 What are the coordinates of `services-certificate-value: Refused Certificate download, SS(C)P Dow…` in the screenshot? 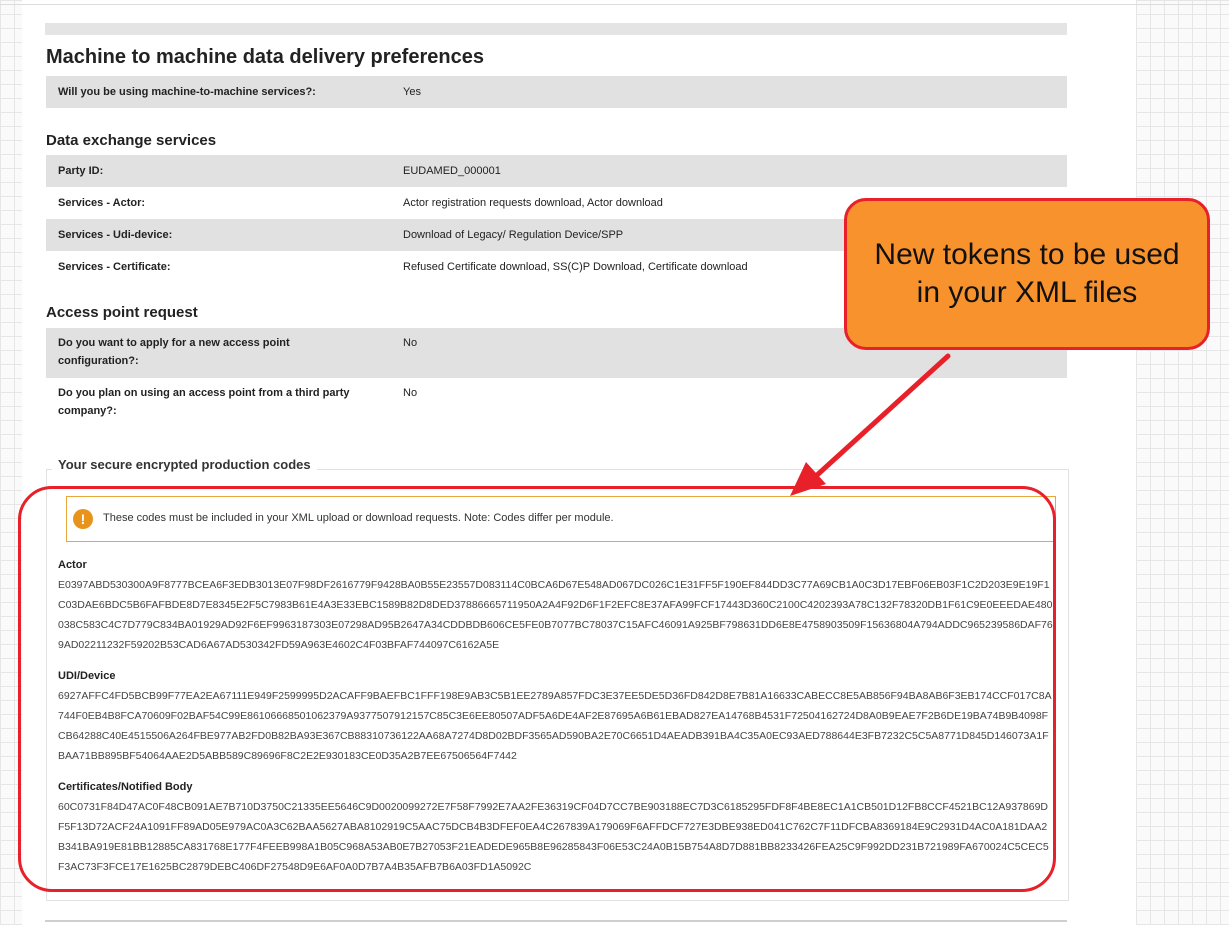 It's located at (575, 267).